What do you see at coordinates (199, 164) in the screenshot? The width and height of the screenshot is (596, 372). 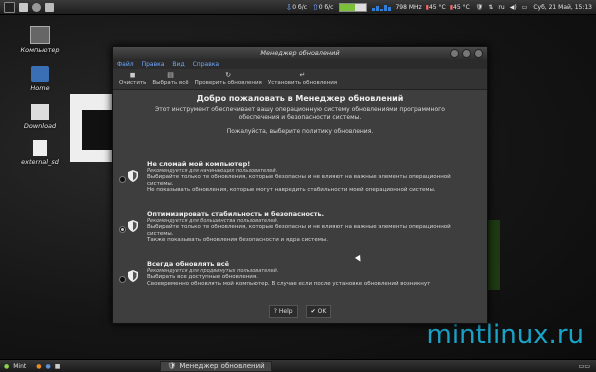 I see `option-title: Не сломай мой компьютер!` at bounding box center [199, 164].